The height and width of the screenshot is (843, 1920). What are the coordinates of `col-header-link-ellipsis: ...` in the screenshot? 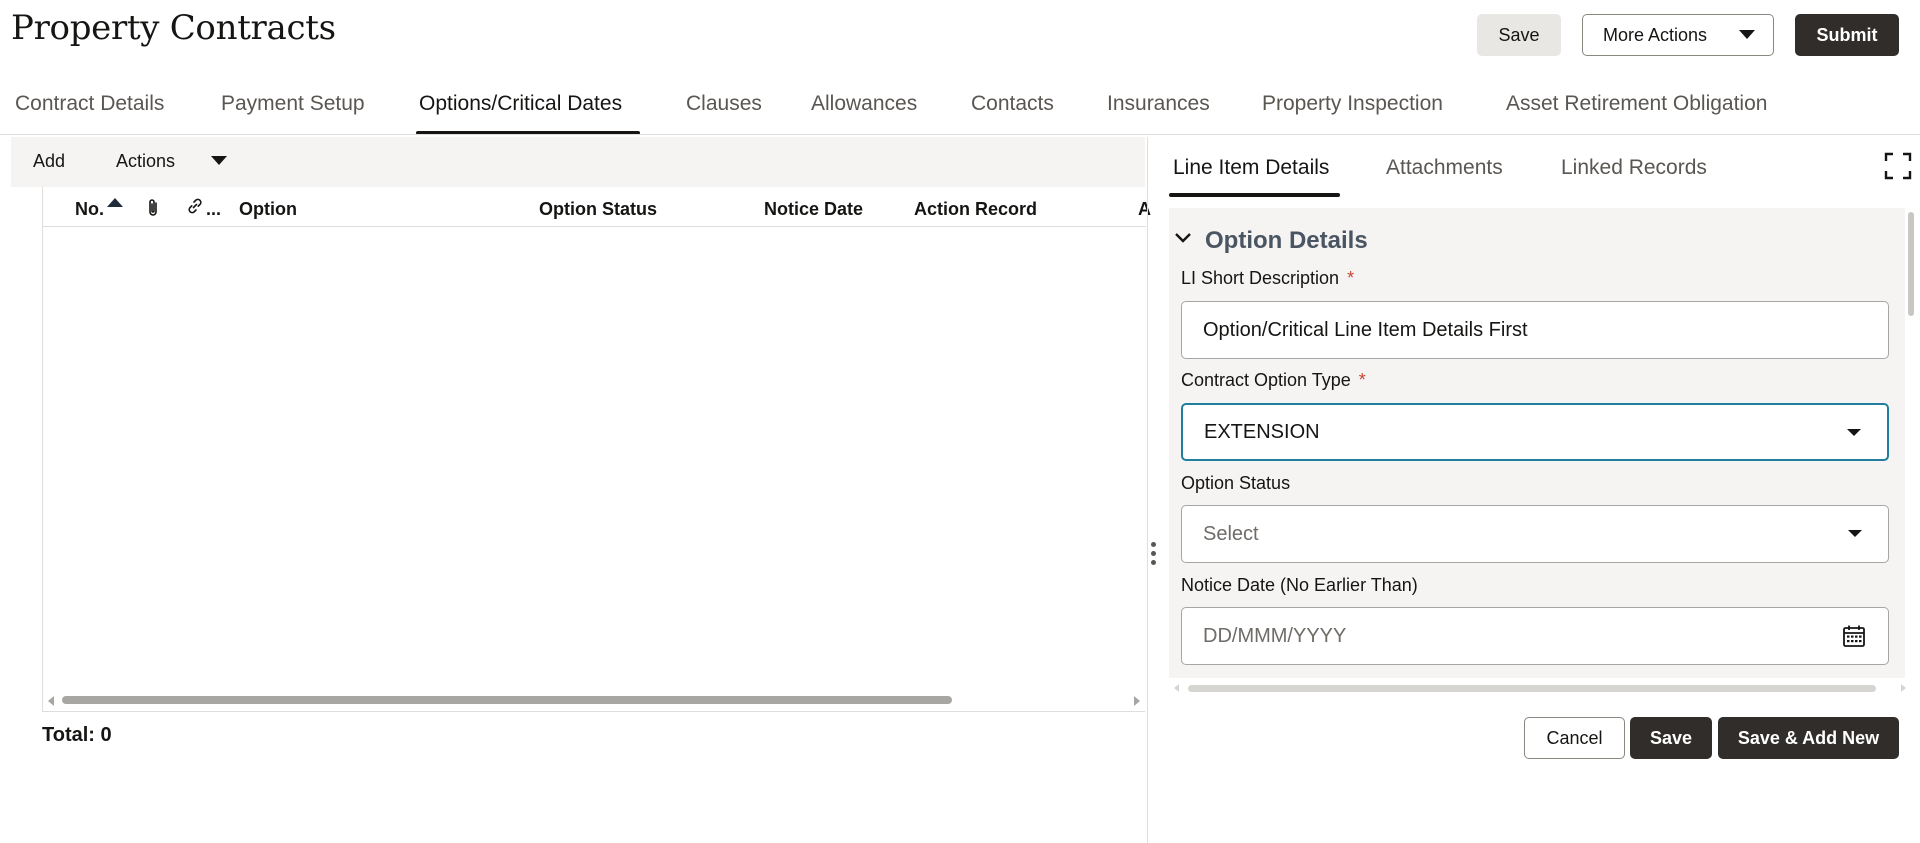 It's located at (214, 209).